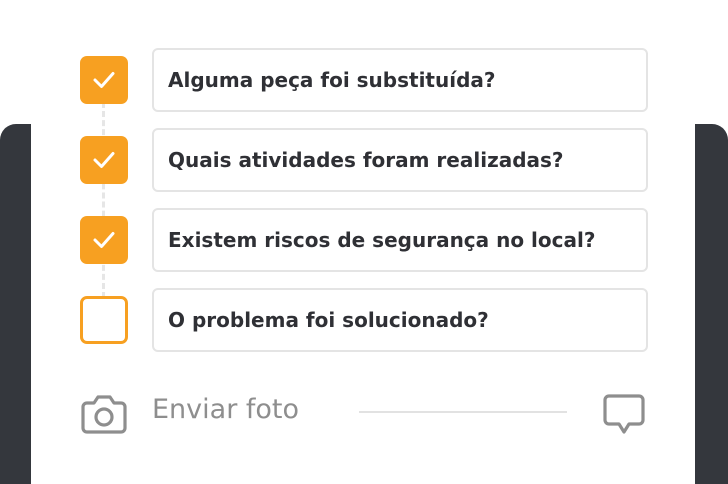 The image size is (728, 484). I want to click on send-photo-label: Enviar foto, so click(225, 409).